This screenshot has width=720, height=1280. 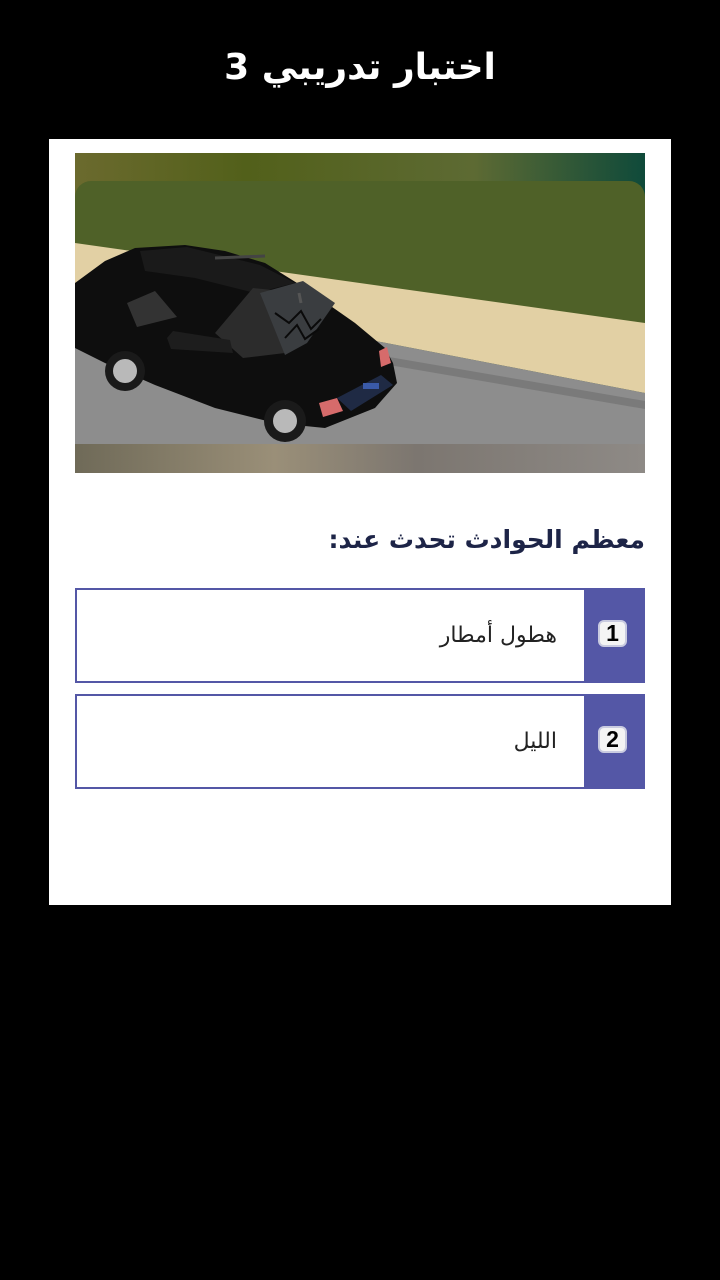 What do you see at coordinates (360, 635) in the screenshot?
I see `answer-option-1: 1 هطول أمطار` at bounding box center [360, 635].